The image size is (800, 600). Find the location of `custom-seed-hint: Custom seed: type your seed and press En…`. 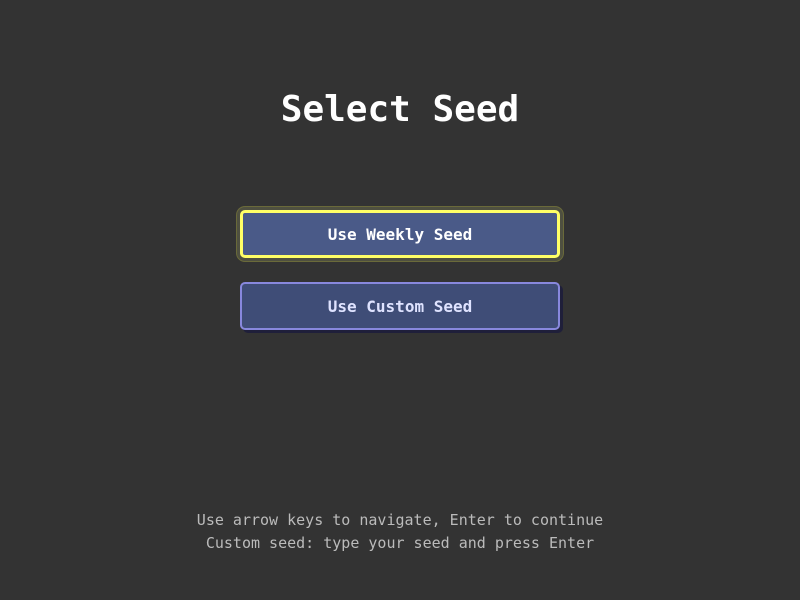

custom-seed-hint: Custom seed: type your seed and press En… is located at coordinates (400, 543).